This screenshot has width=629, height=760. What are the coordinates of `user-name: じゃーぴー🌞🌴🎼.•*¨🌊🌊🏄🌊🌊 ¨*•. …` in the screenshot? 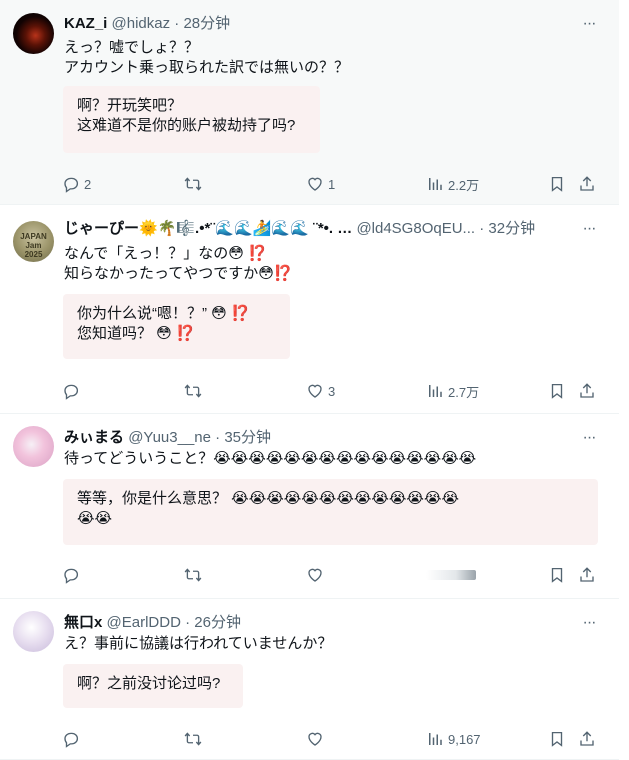 It's located at (208, 228).